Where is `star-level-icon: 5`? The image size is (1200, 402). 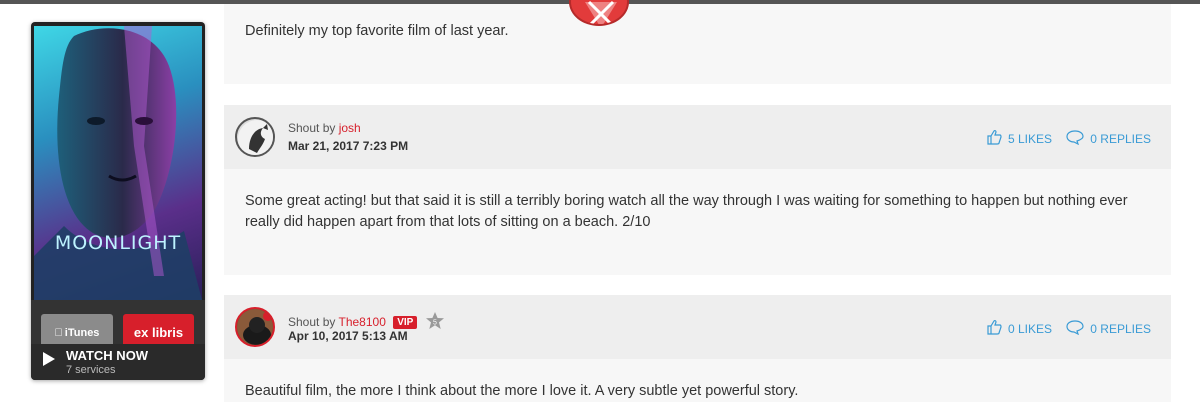 star-level-icon: 5 is located at coordinates (435, 322).